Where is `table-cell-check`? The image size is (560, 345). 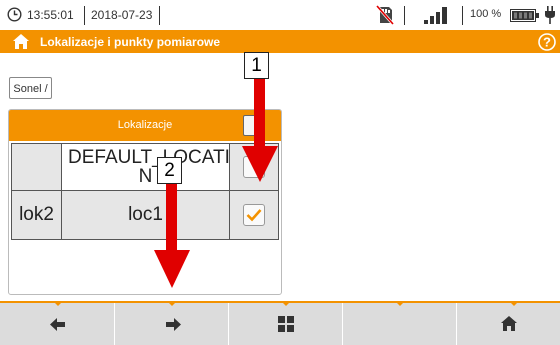
table-cell-check is located at coordinates (254, 215).